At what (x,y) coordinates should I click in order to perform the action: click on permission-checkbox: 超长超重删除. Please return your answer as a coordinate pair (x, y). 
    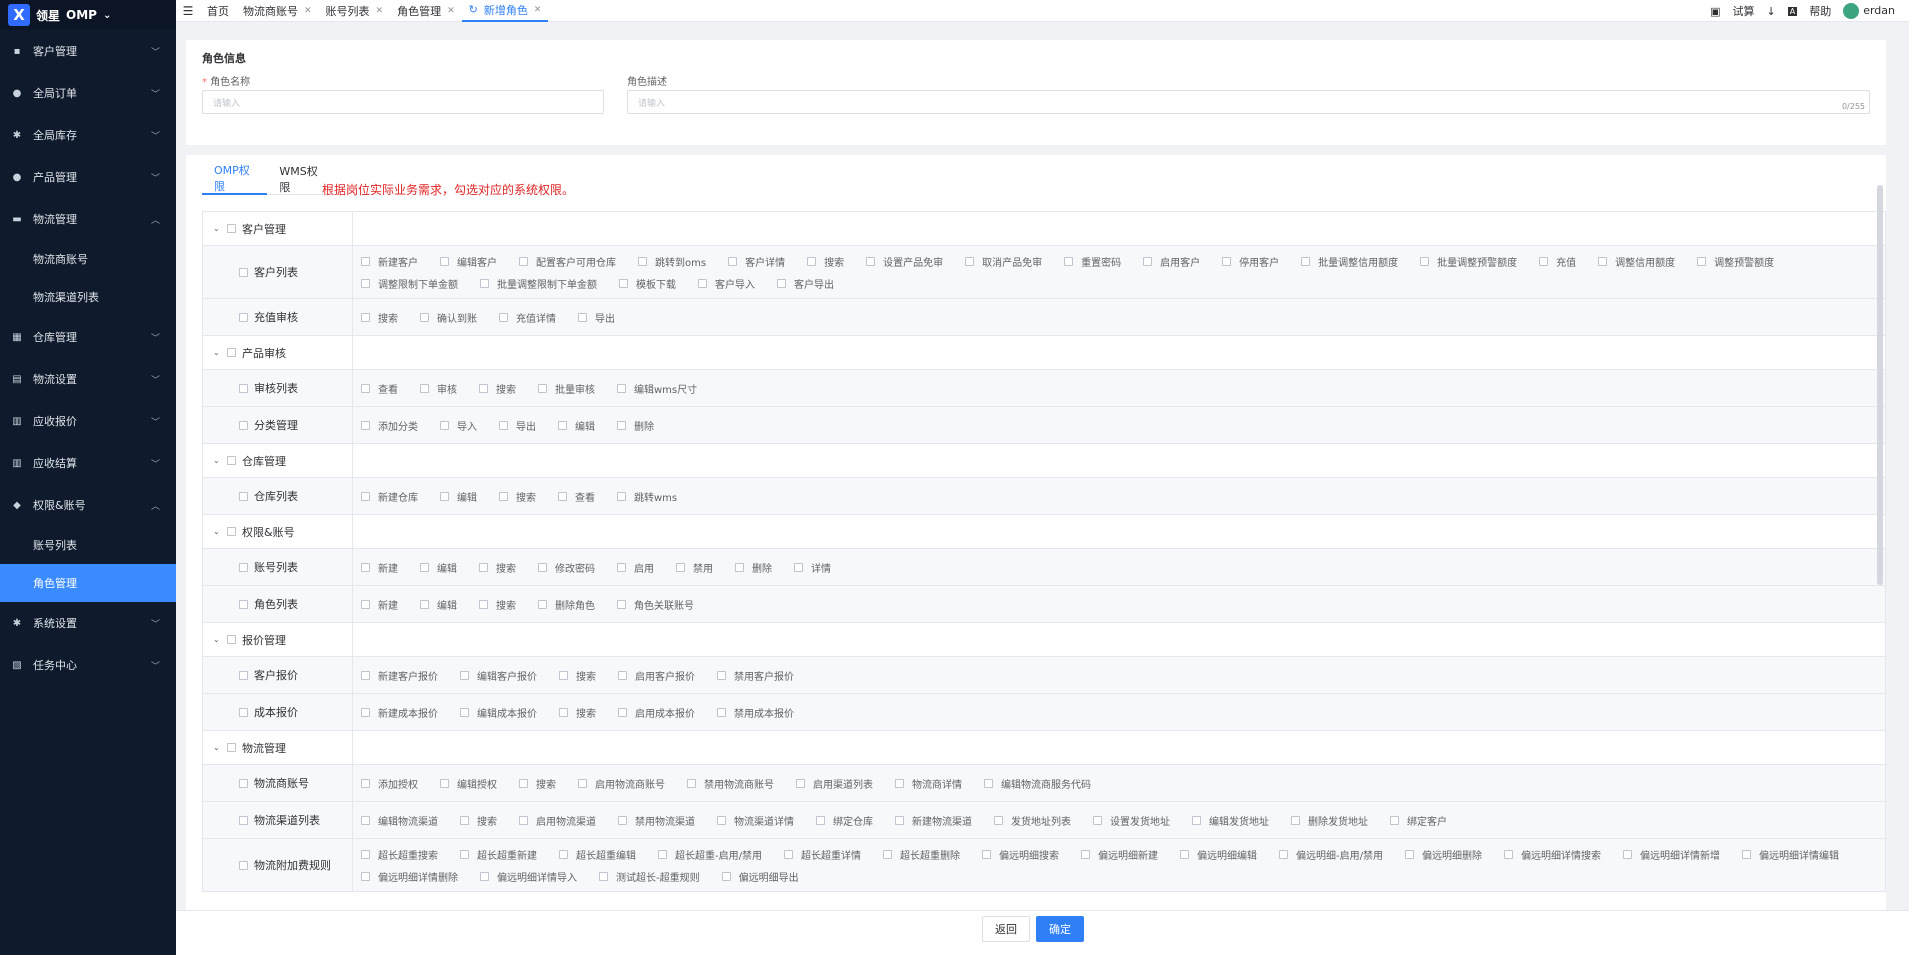
    Looking at the image, I should click on (921, 854).